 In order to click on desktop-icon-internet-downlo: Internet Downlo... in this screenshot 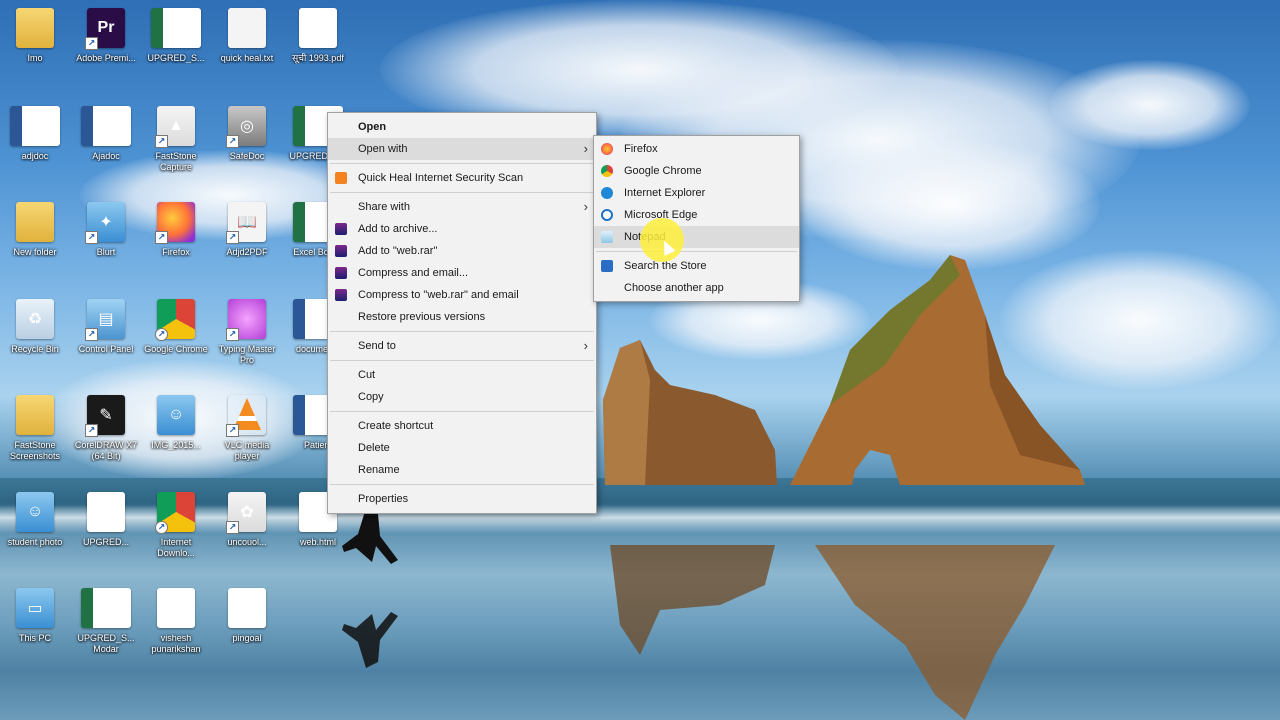, I will do `click(176, 528)`.